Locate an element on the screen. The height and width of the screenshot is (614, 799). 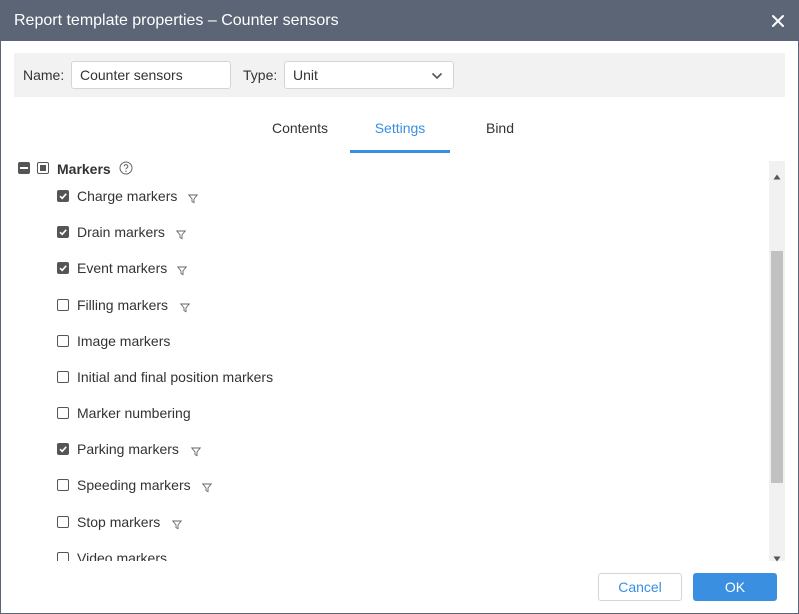
item-label: Stop markers is located at coordinates (119, 522).